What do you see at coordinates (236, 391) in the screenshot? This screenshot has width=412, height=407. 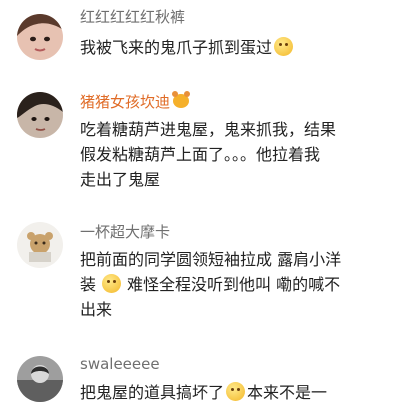 I see `awkward-emoji-icon` at bounding box center [236, 391].